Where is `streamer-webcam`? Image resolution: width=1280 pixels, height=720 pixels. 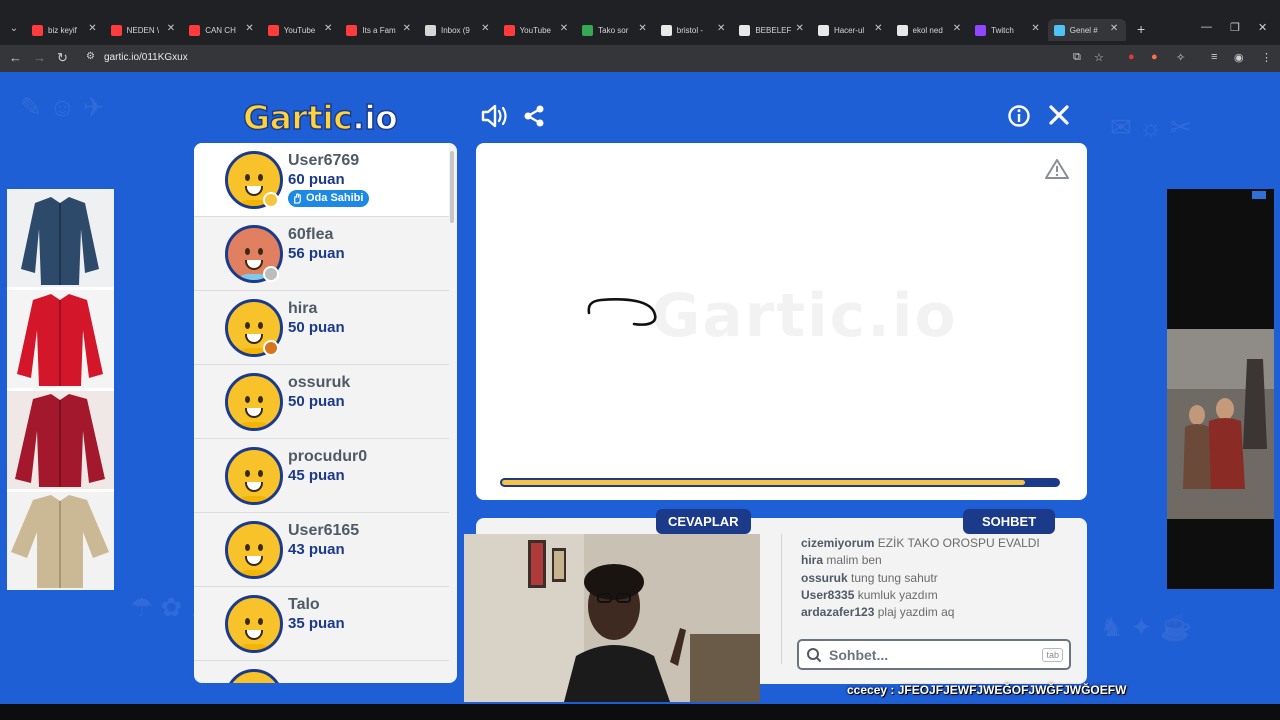 streamer-webcam is located at coordinates (612, 618).